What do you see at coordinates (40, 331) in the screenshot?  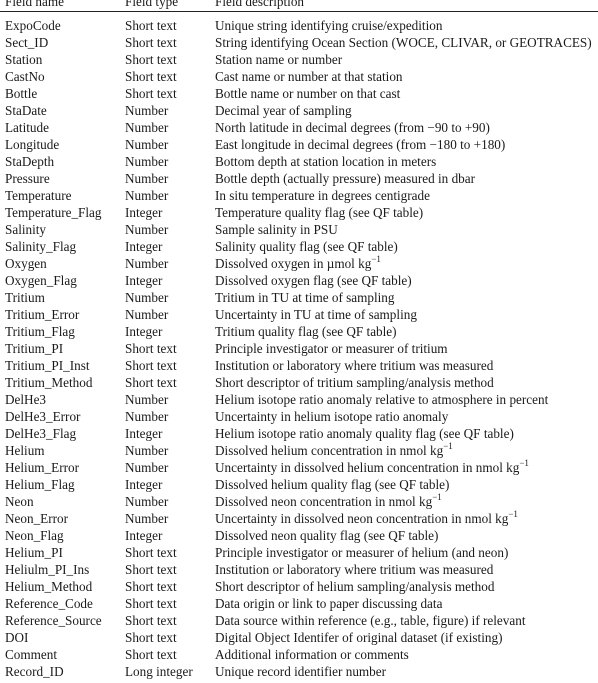 I see `field-name-cell: Tritium_Flag` at bounding box center [40, 331].